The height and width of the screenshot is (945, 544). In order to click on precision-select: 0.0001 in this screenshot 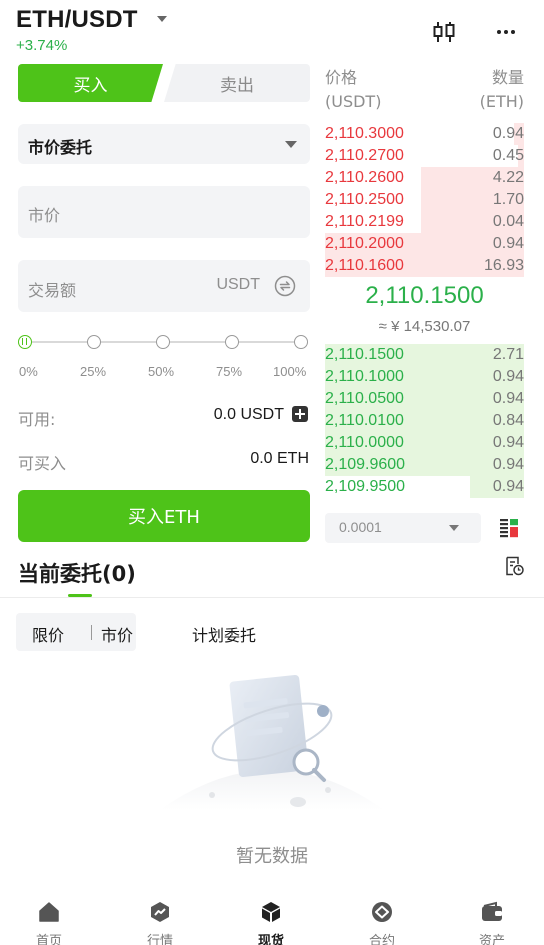, I will do `click(403, 528)`.